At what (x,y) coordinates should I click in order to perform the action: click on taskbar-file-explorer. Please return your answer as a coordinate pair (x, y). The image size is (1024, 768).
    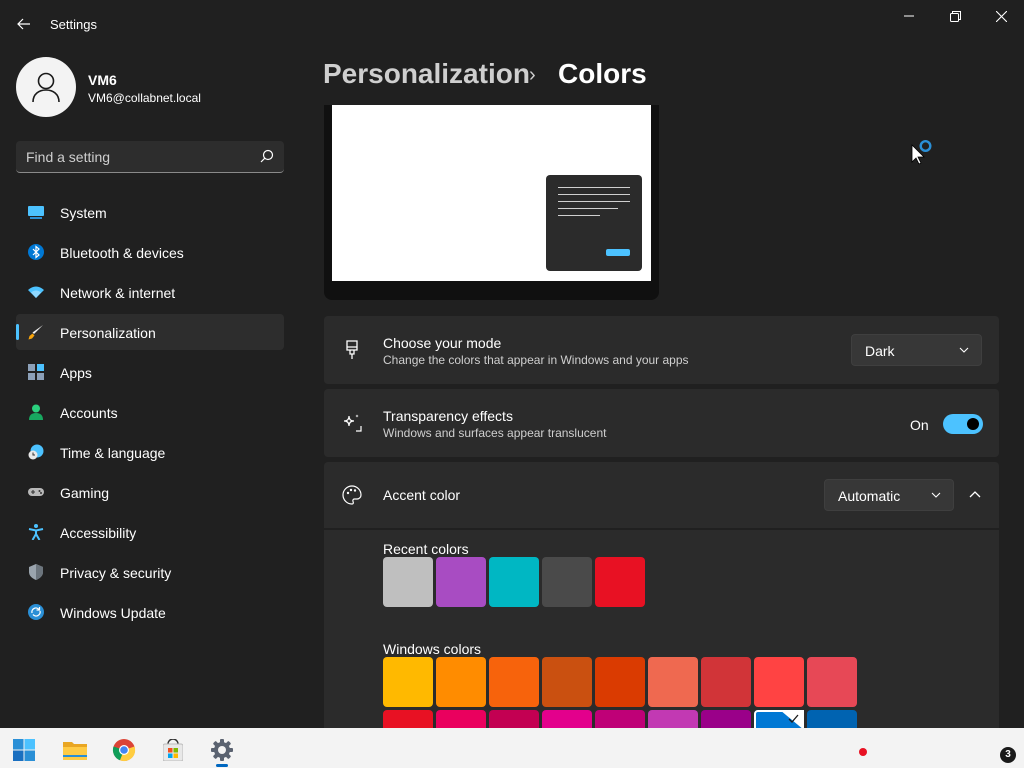
    Looking at the image, I should click on (75, 750).